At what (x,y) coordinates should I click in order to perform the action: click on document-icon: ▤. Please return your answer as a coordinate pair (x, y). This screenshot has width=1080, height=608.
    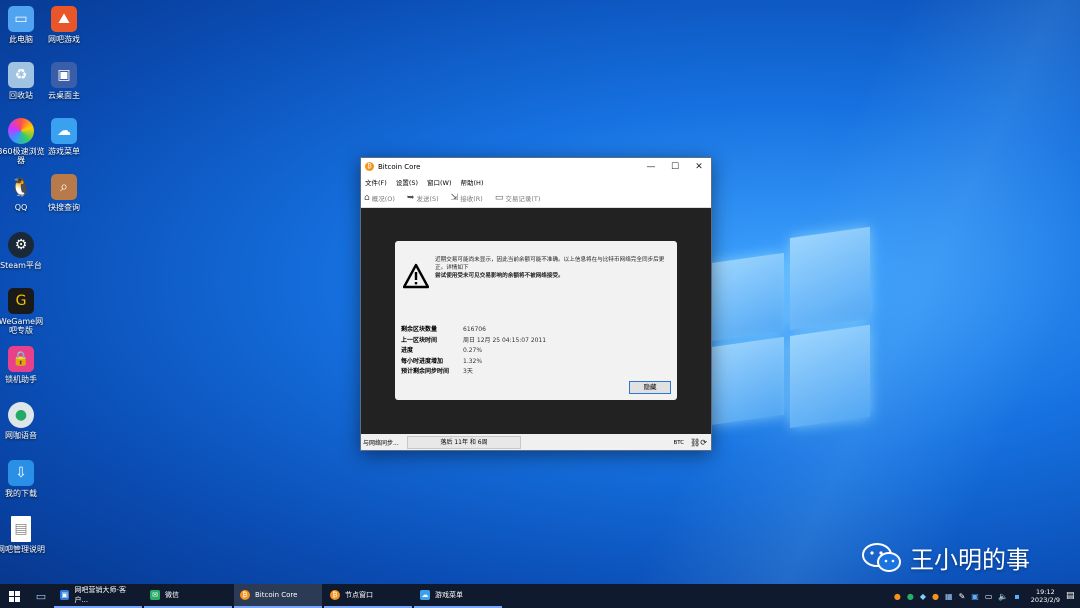
    Looking at the image, I should click on (21, 529).